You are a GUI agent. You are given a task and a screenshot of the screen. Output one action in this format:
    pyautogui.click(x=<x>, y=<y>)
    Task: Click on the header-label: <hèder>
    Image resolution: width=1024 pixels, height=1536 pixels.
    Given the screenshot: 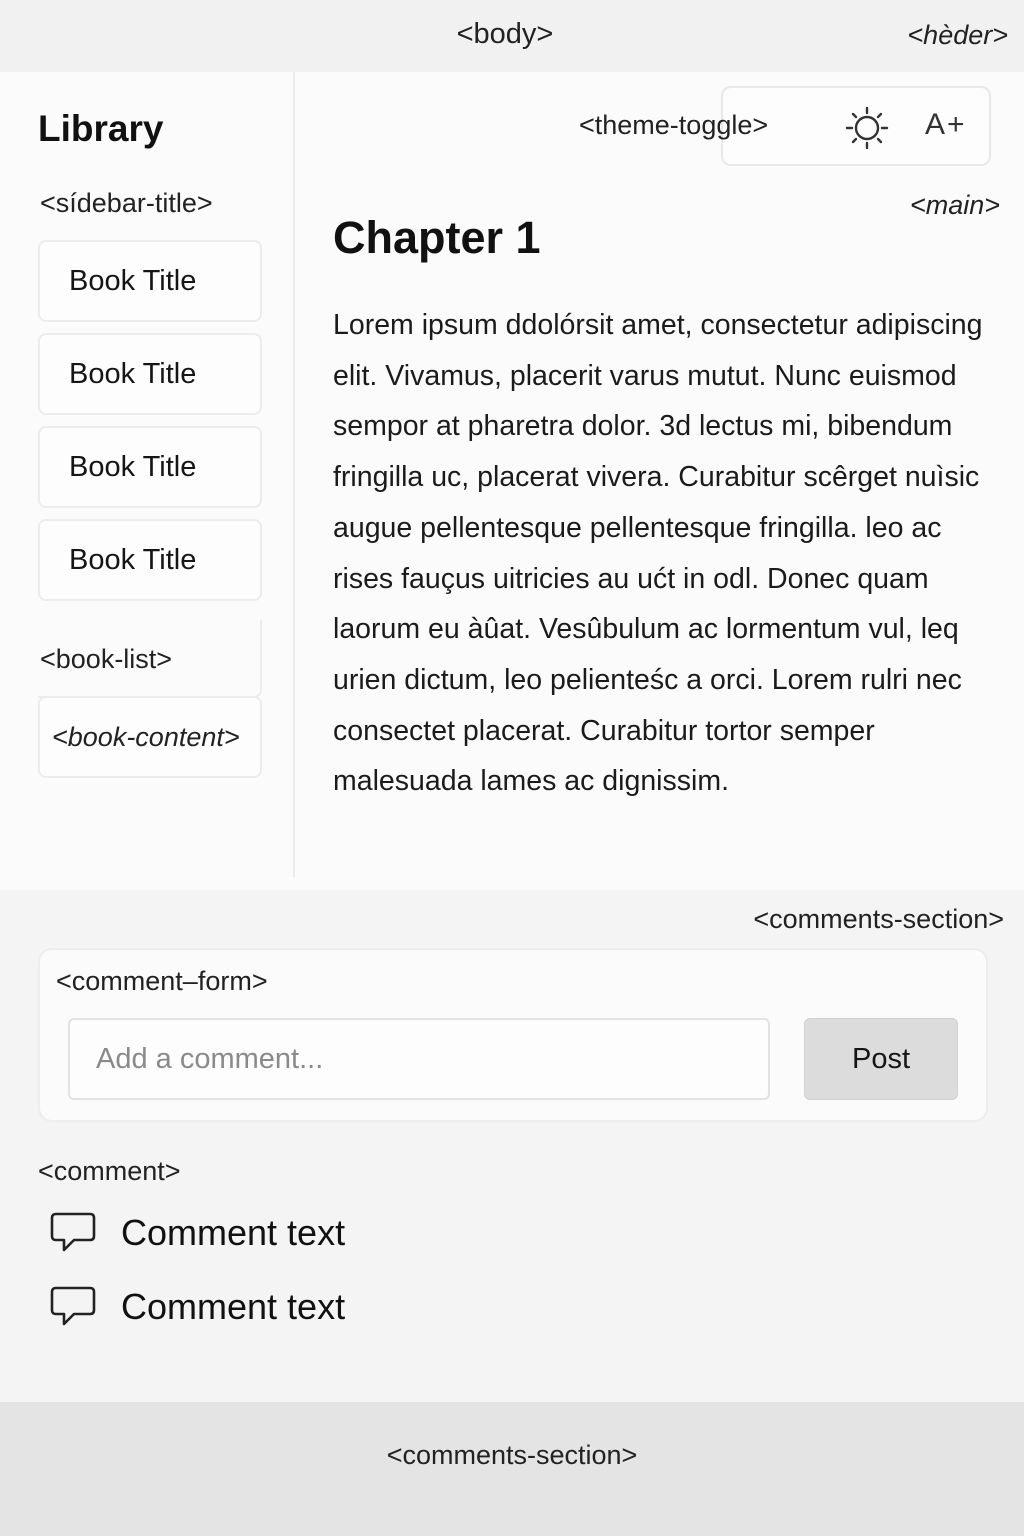 What is the action you would take?
    pyautogui.click(x=957, y=35)
    